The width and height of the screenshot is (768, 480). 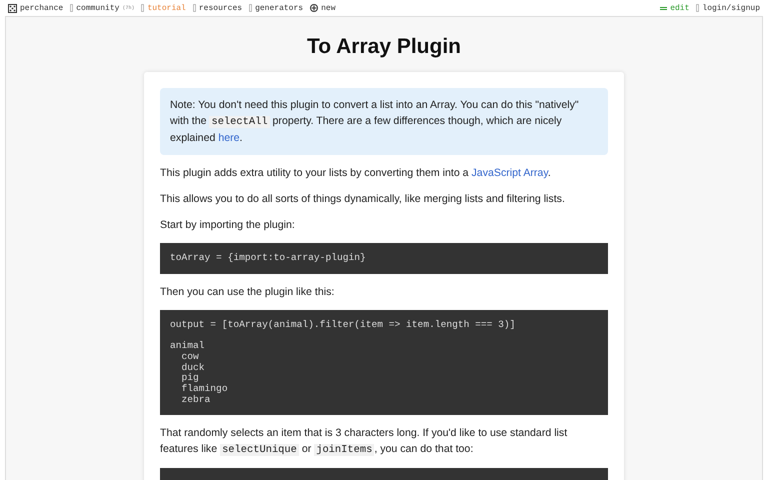 What do you see at coordinates (510, 173) in the screenshot?
I see `text-link: JavaScript Array` at bounding box center [510, 173].